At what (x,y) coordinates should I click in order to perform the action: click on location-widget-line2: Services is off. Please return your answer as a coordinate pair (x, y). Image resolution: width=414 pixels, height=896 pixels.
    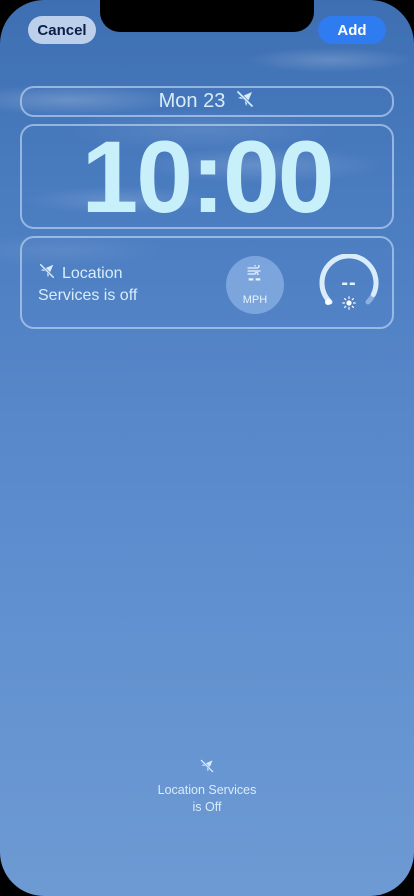
    Looking at the image, I should click on (88, 295).